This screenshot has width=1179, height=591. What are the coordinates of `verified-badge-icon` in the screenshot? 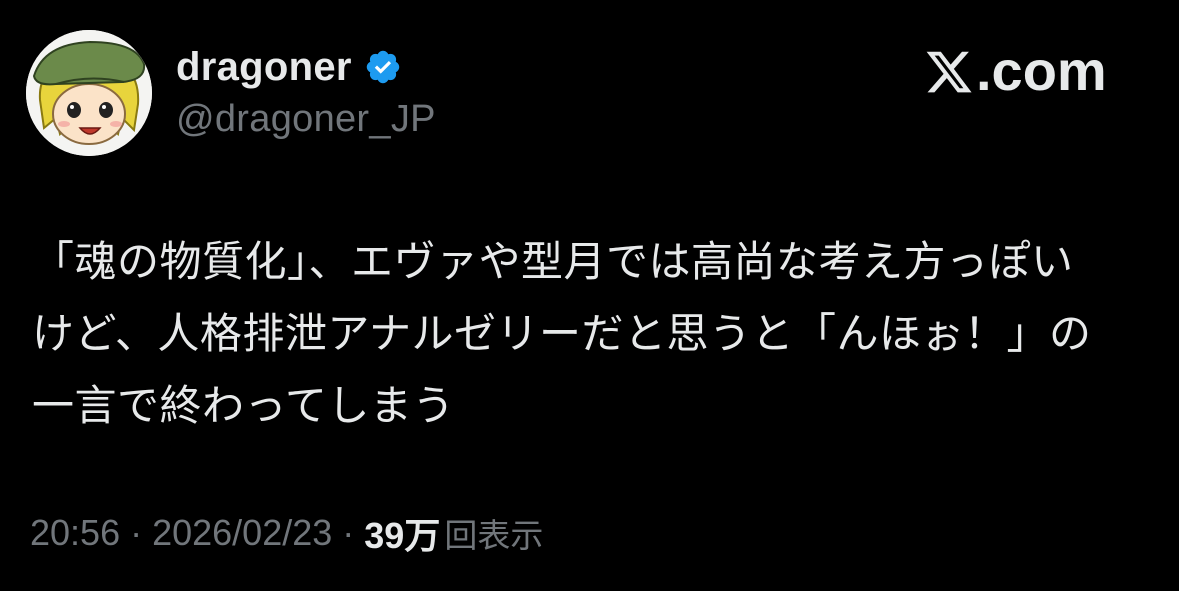 It's located at (383, 67).